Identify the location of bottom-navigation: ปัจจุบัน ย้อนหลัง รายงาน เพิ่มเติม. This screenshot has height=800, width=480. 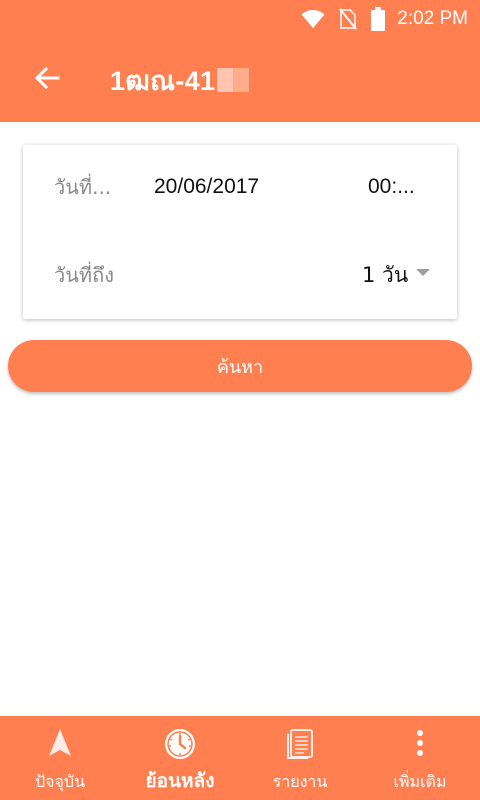
(240, 758).